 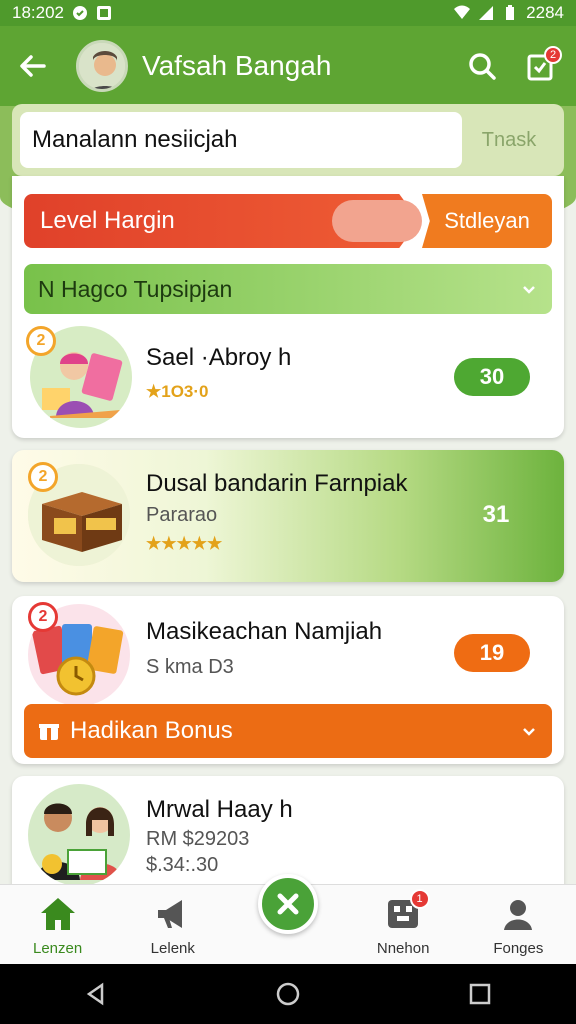 I want to click on item-title: Masikeachan Namjiah, so click(x=264, y=631).